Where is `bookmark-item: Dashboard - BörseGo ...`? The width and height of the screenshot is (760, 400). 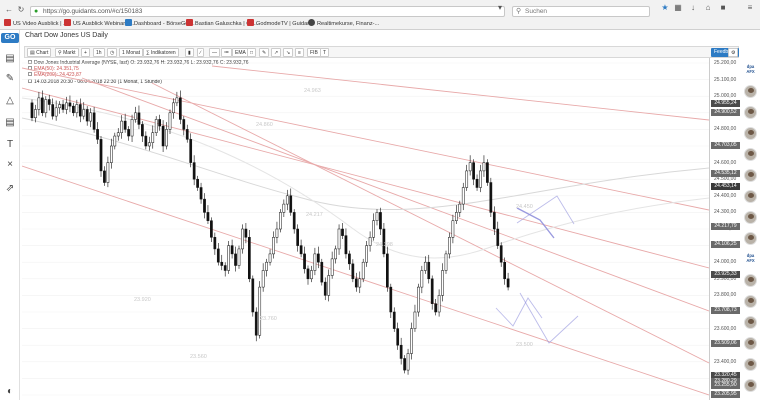
bookmark-item: Dashboard - BörseGo ... is located at coordinates (160, 23).